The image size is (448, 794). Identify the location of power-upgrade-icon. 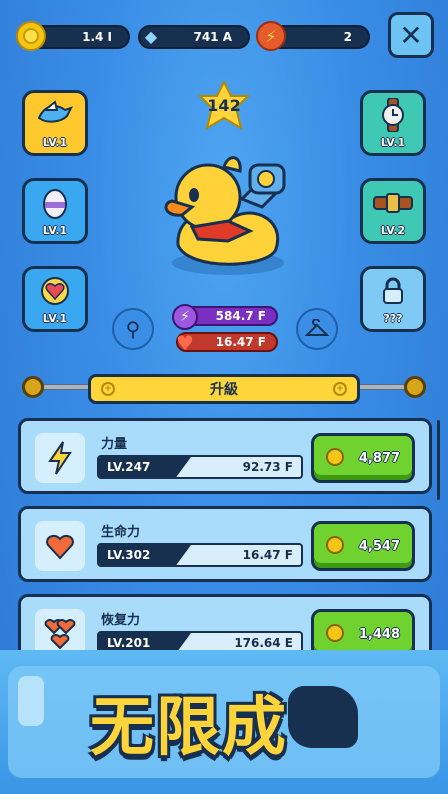
(60, 458).